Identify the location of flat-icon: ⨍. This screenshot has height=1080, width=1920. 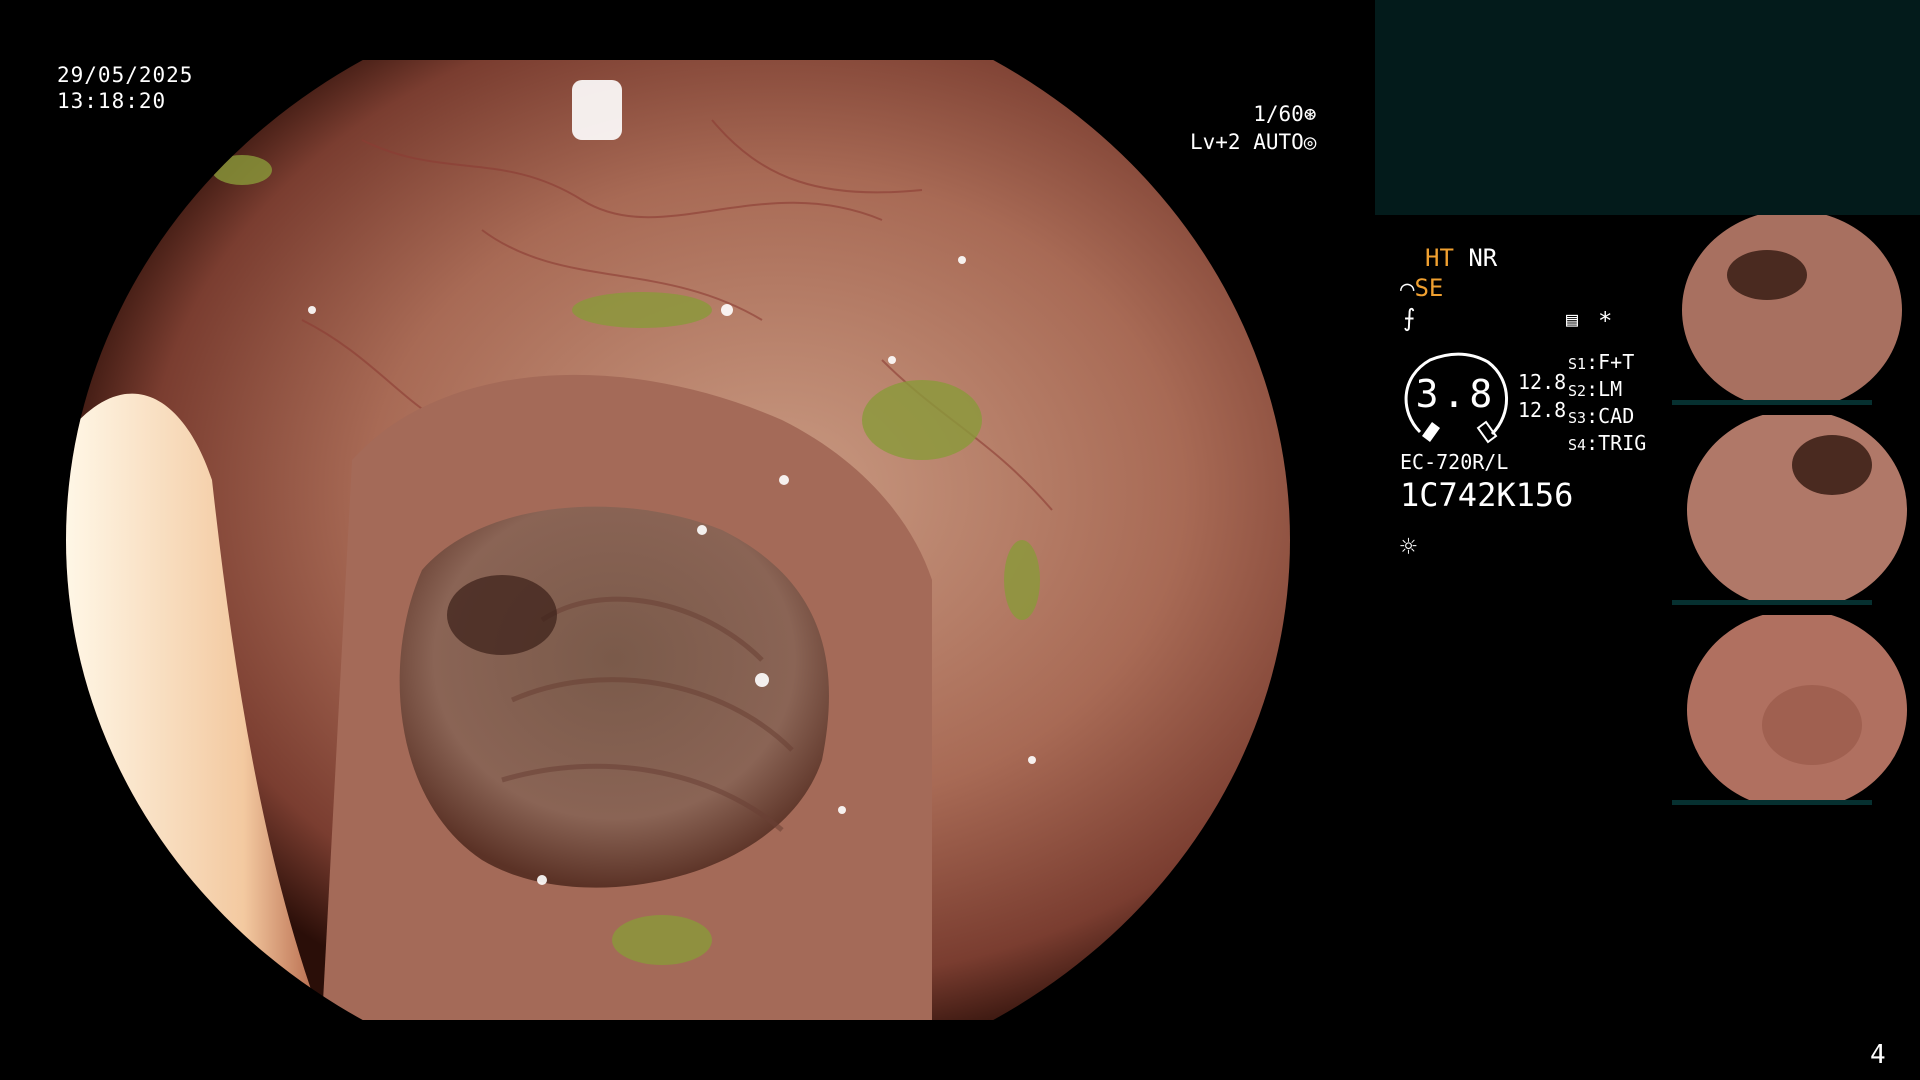
(1409, 318).